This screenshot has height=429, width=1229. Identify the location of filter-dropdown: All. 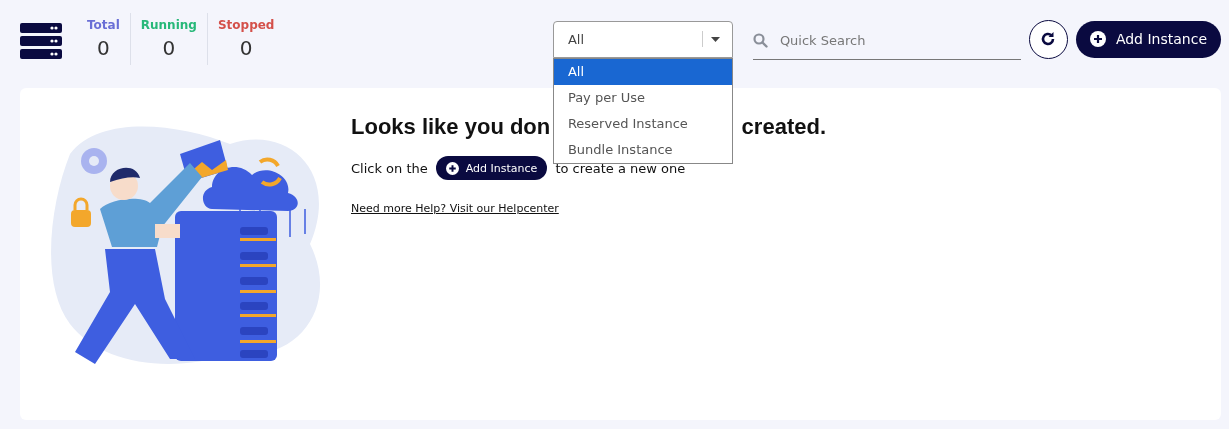
(642, 39).